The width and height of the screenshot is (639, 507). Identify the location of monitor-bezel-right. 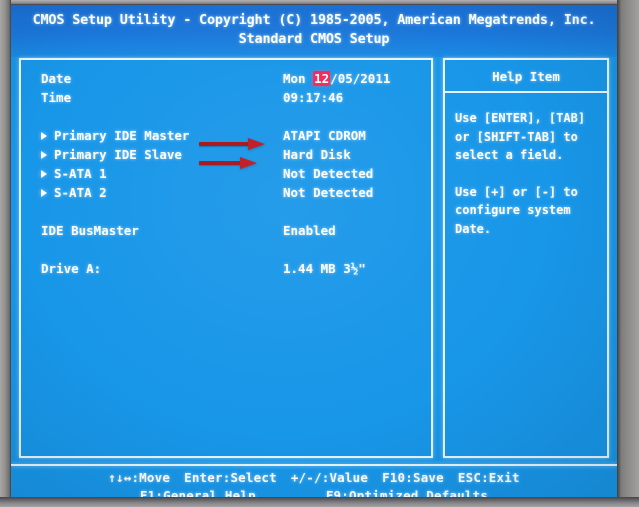
(628, 253).